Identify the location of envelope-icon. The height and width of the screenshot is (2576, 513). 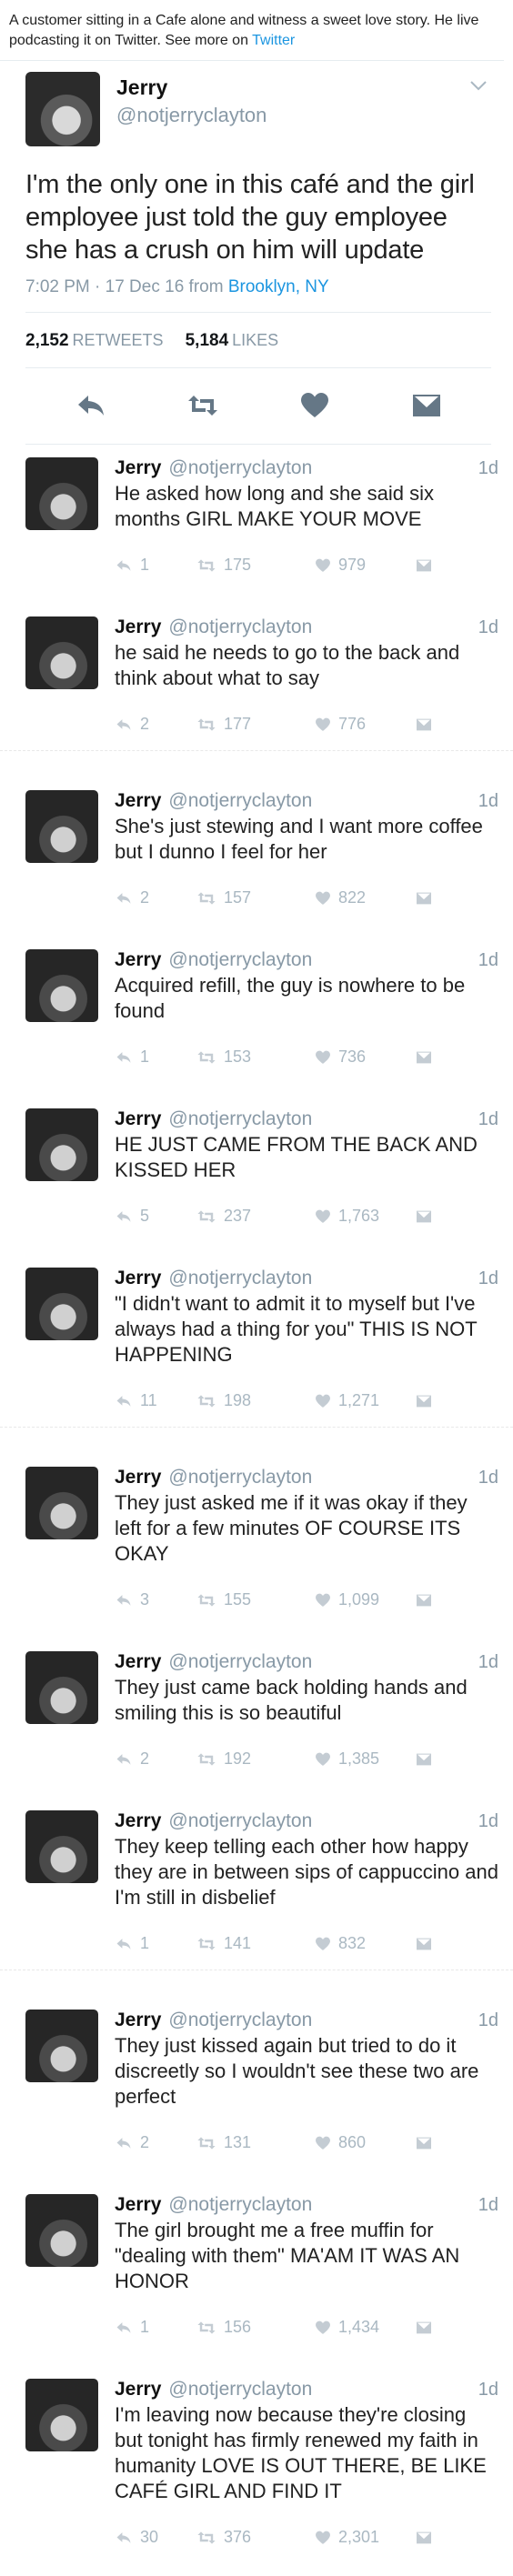
(426, 408).